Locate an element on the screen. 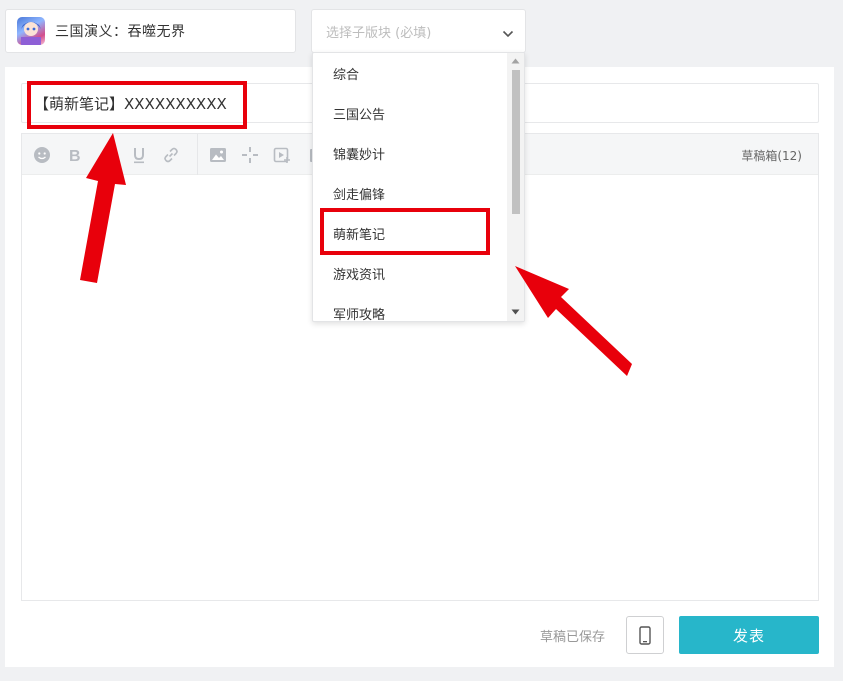 The width and height of the screenshot is (843, 681). draft-saved-status: 草稿已保存 is located at coordinates (573, 637).